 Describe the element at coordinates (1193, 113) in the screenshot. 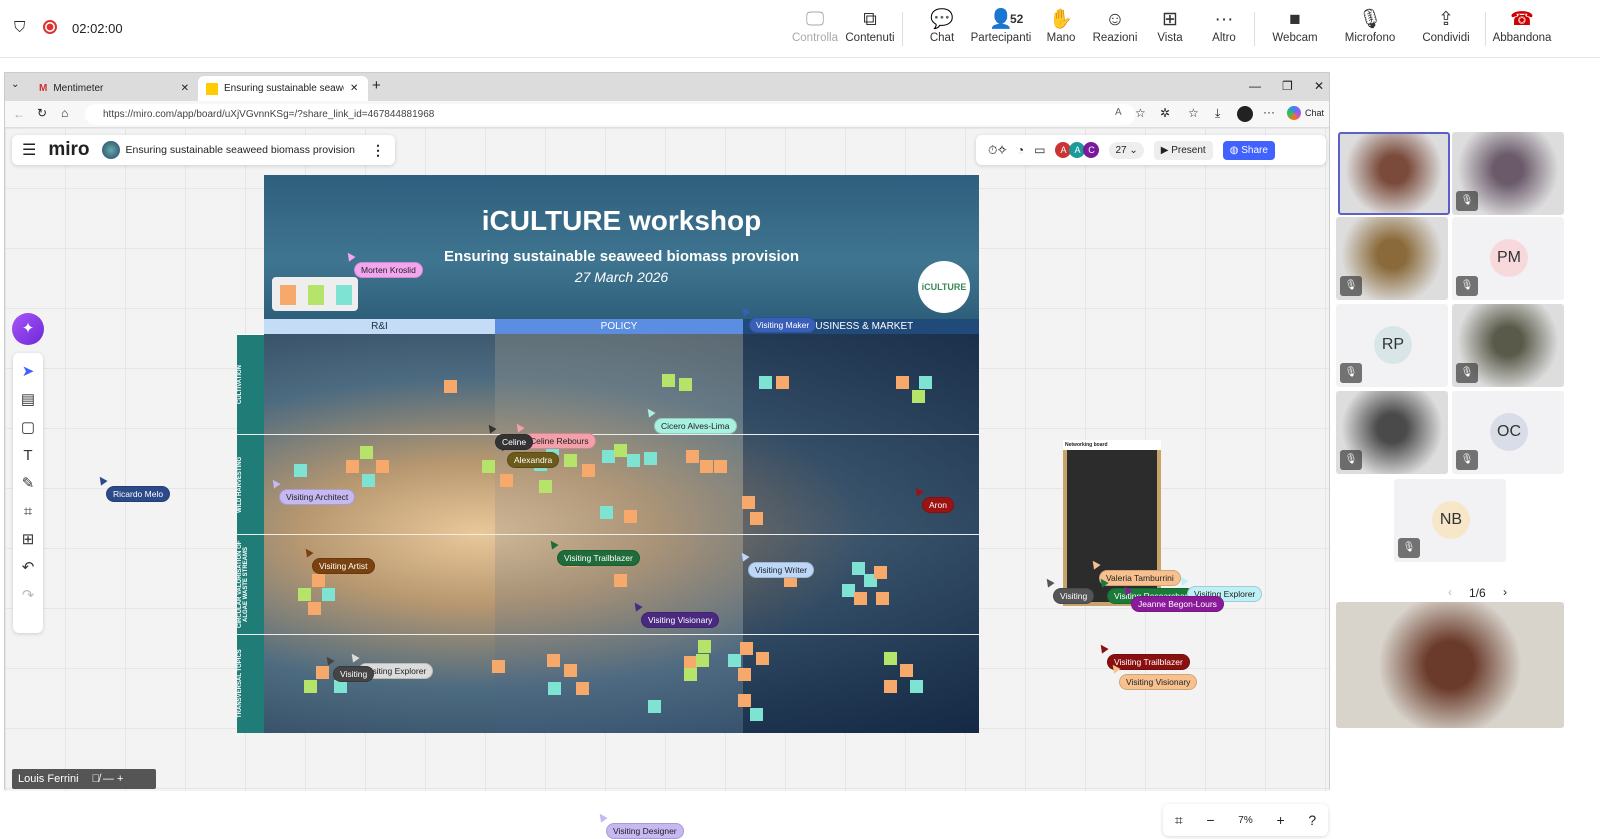

I see `favorites-icon: ☆` at that location.